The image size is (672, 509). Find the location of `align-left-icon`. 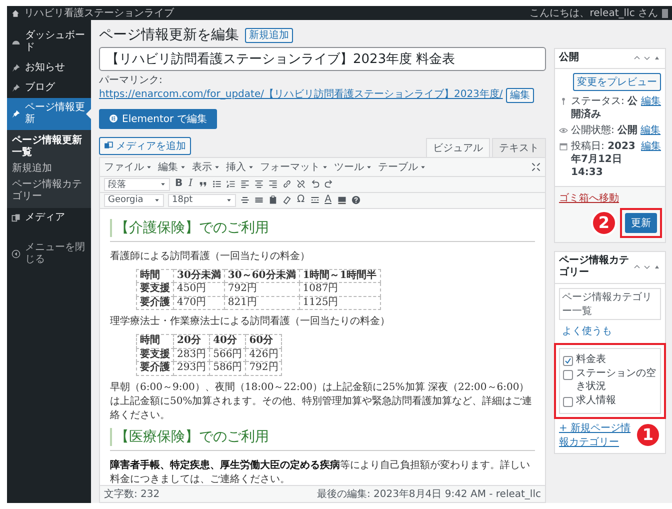

align-left-icon is located at coordinates (245, 184).